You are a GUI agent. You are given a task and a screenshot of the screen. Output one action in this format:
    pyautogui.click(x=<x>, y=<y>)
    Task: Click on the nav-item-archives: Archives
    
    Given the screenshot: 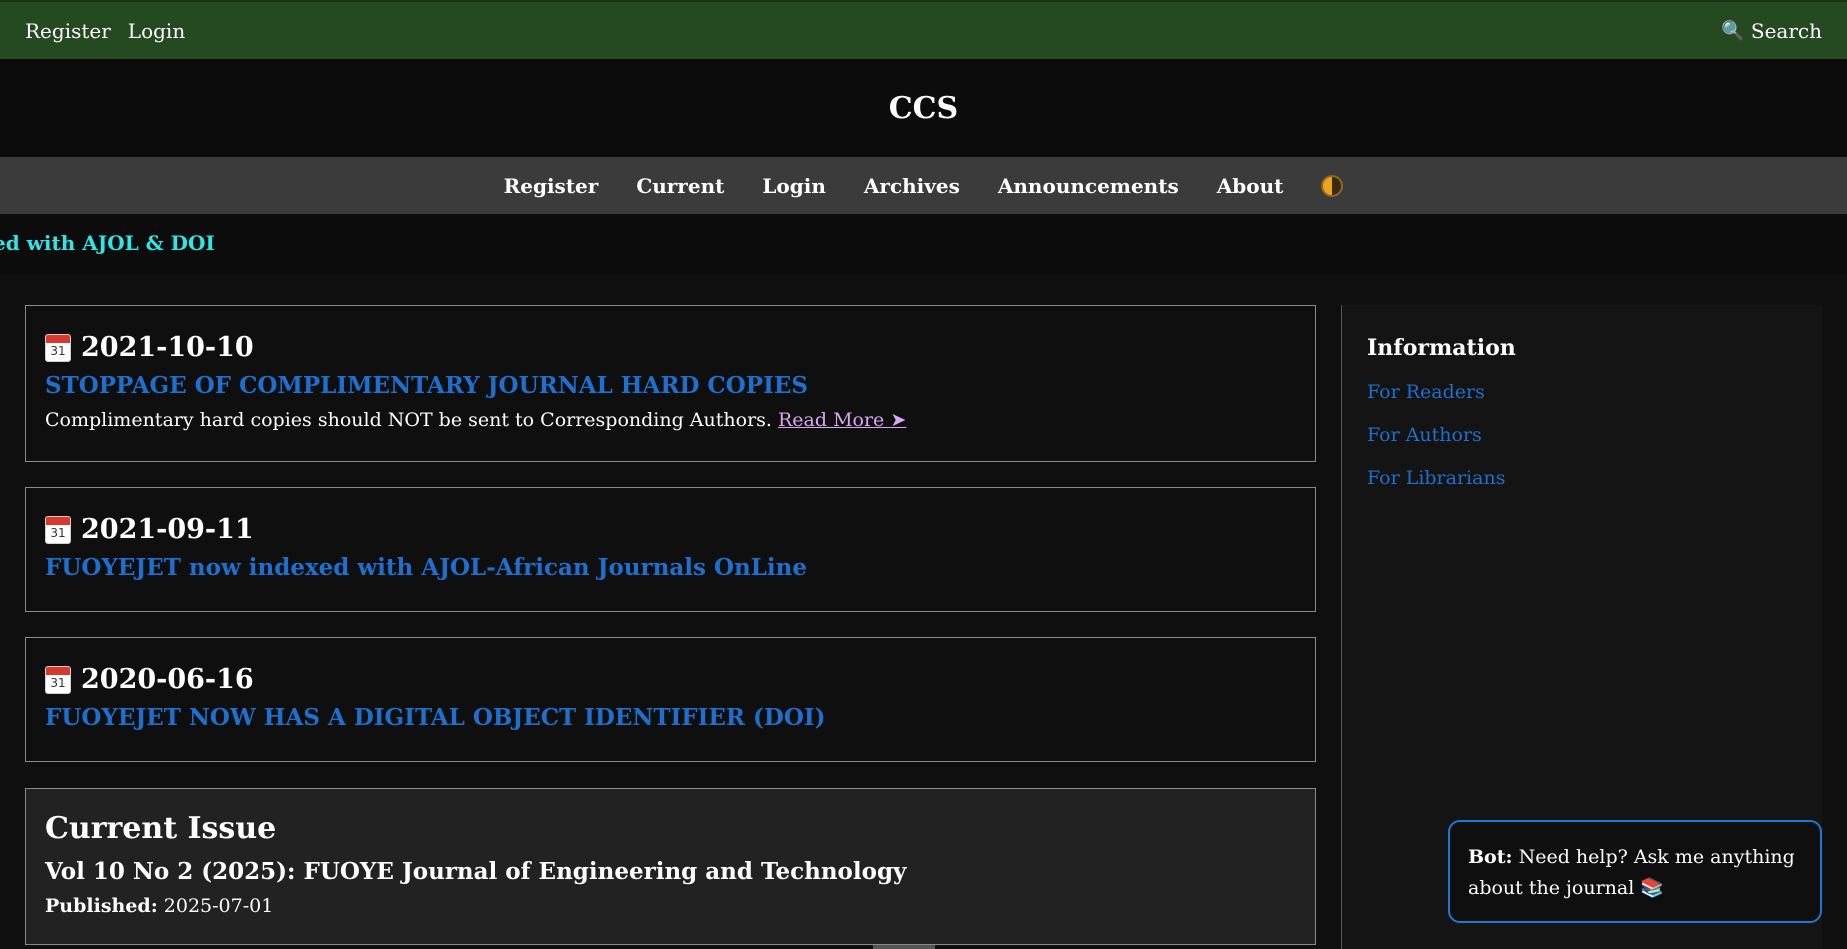 What is the action you would take?
    pyautogui.click(x=912, y=186)
    